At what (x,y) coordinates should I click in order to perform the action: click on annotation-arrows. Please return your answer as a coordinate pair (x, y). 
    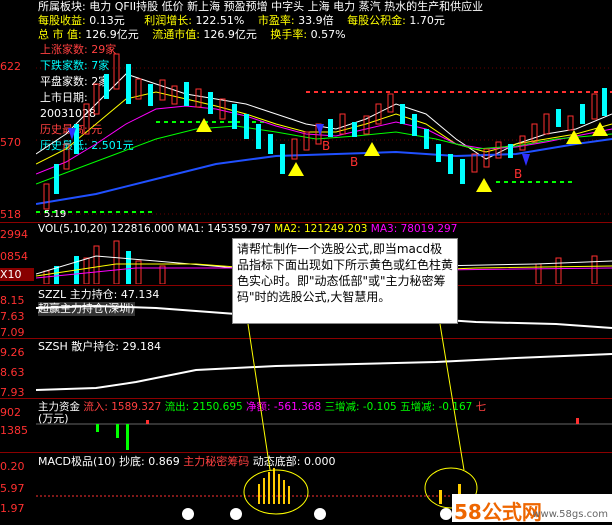
    Looking at the image, I should click on (356, 397).